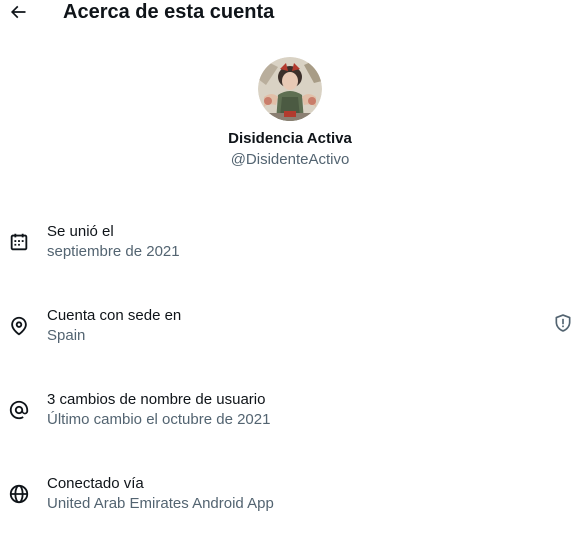 This screenshot has width=582, height=549. Describe the element at coordinates (156, 399) in the screenshot. I see `username-changes-title: 3 cambios de nombre de usuario` at that location.